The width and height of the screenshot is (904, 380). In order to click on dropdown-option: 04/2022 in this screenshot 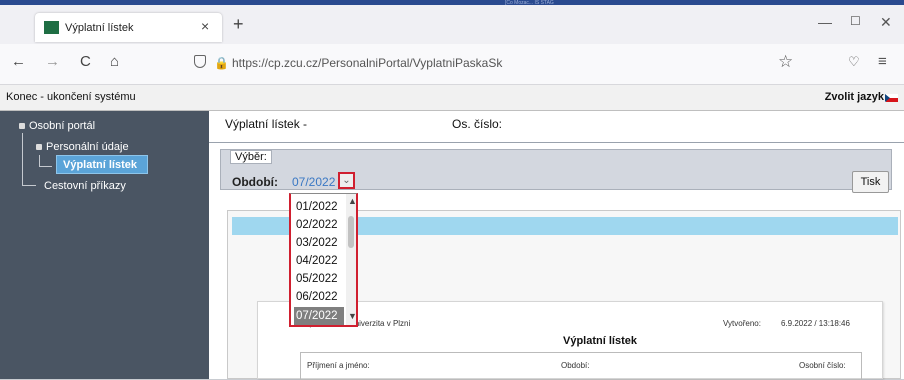, I will do `click(319, 261)`.